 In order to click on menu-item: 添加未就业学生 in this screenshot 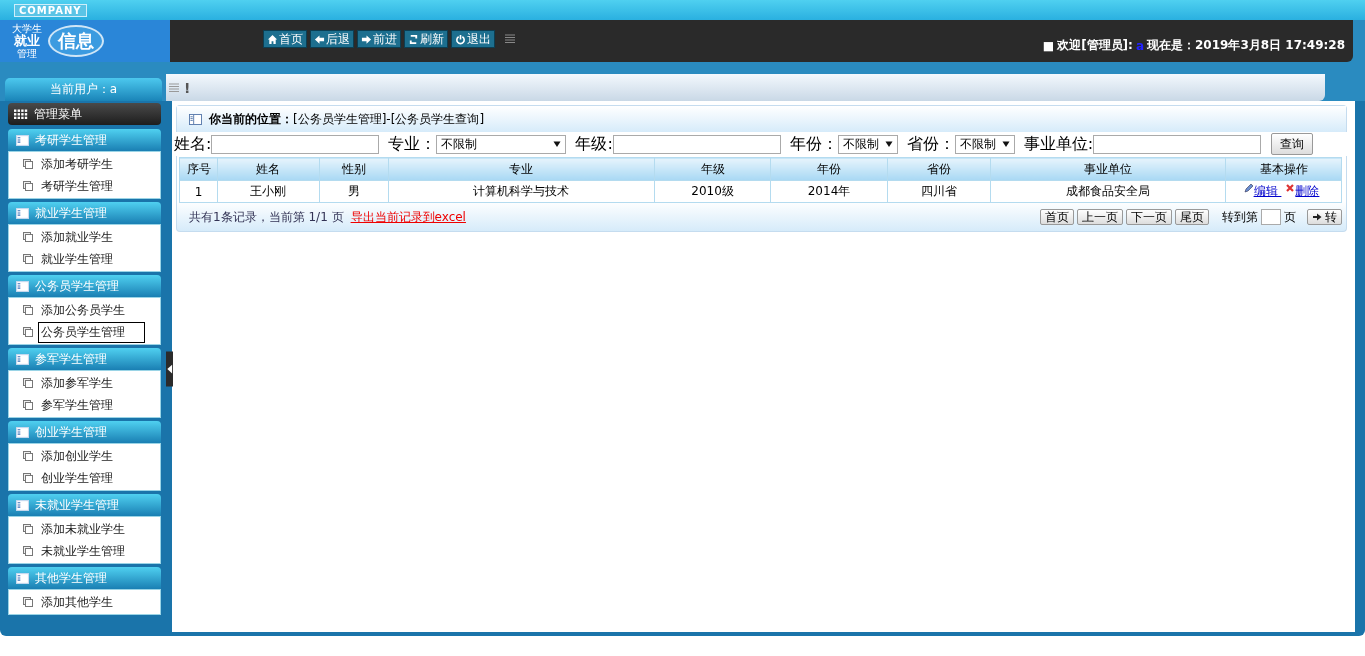, I will do `click(91, 529)`.